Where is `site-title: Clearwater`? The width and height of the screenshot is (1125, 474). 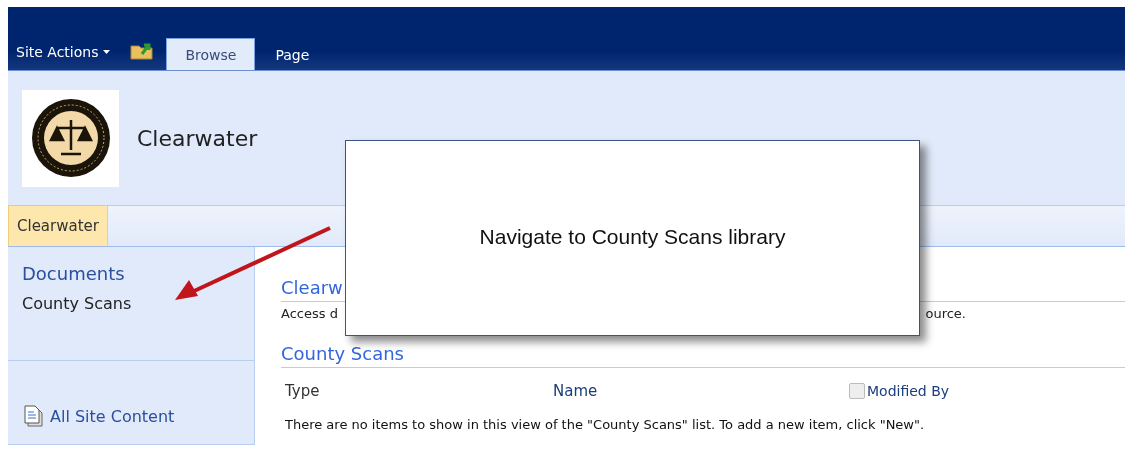 site-title: Clearwater is located at coordinates (197, 138).